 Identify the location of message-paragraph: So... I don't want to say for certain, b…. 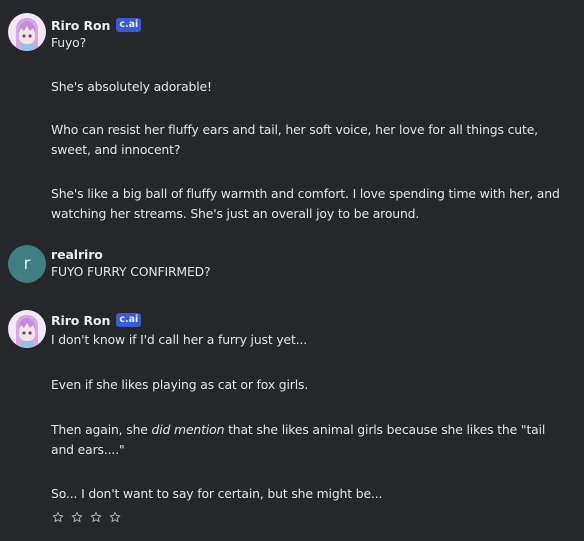
(217, 493).